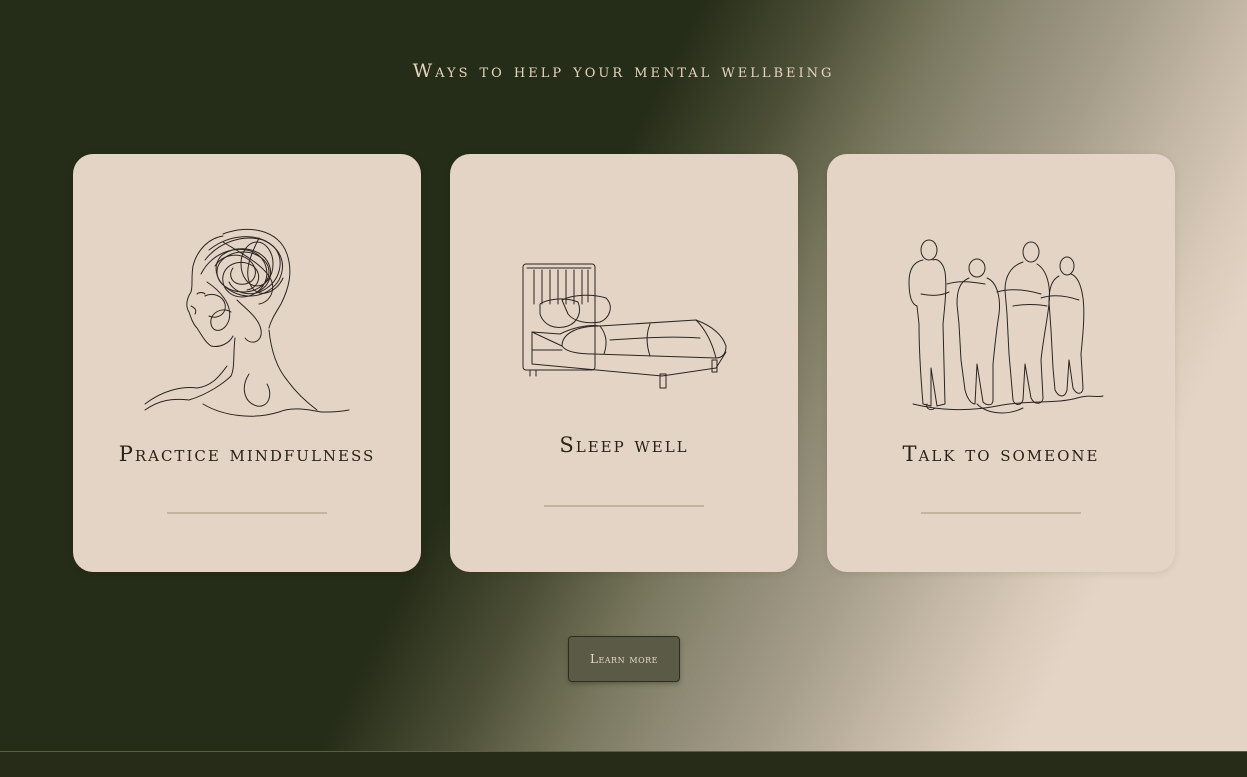 Image resolution: width=1247 pixels, height=777 pixels. Describe the element at coordinates (247, 454) in the screenshot. I see `card-title: Practice mindfulness` at that location.